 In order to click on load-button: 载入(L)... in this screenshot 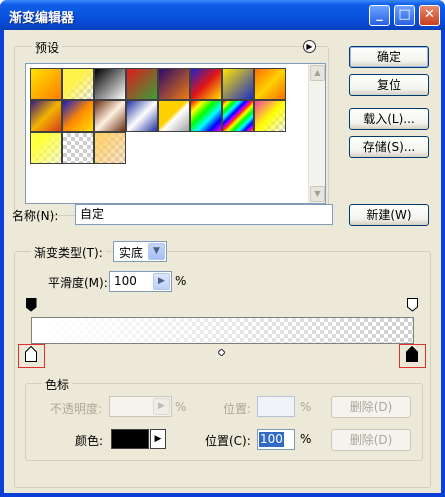, I will do `click(389, 119)`.